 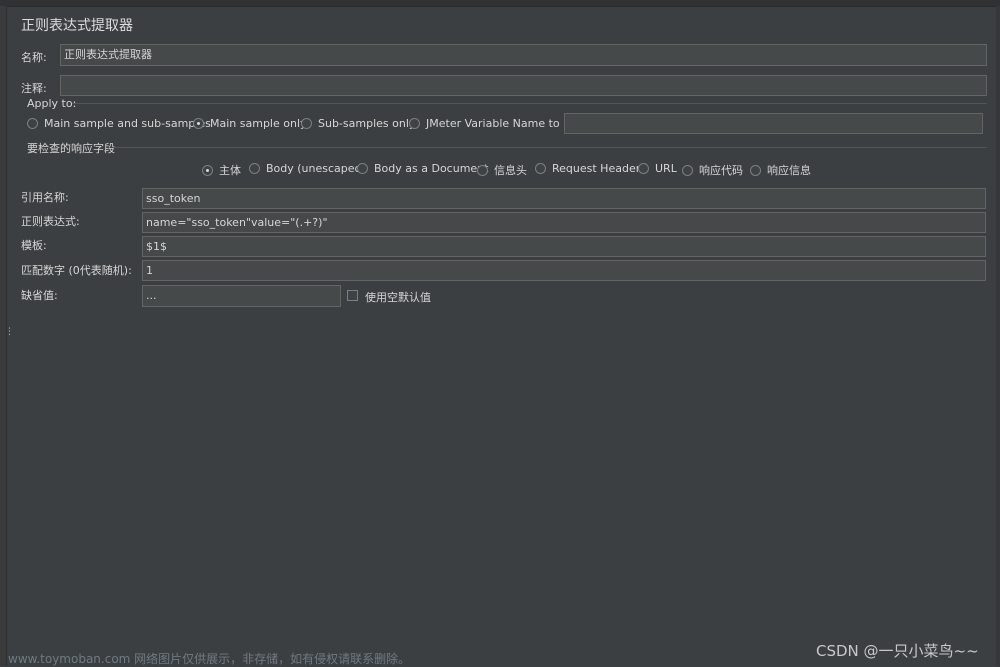 I want to click on radio-url: URL, so click(x=657, y=168).